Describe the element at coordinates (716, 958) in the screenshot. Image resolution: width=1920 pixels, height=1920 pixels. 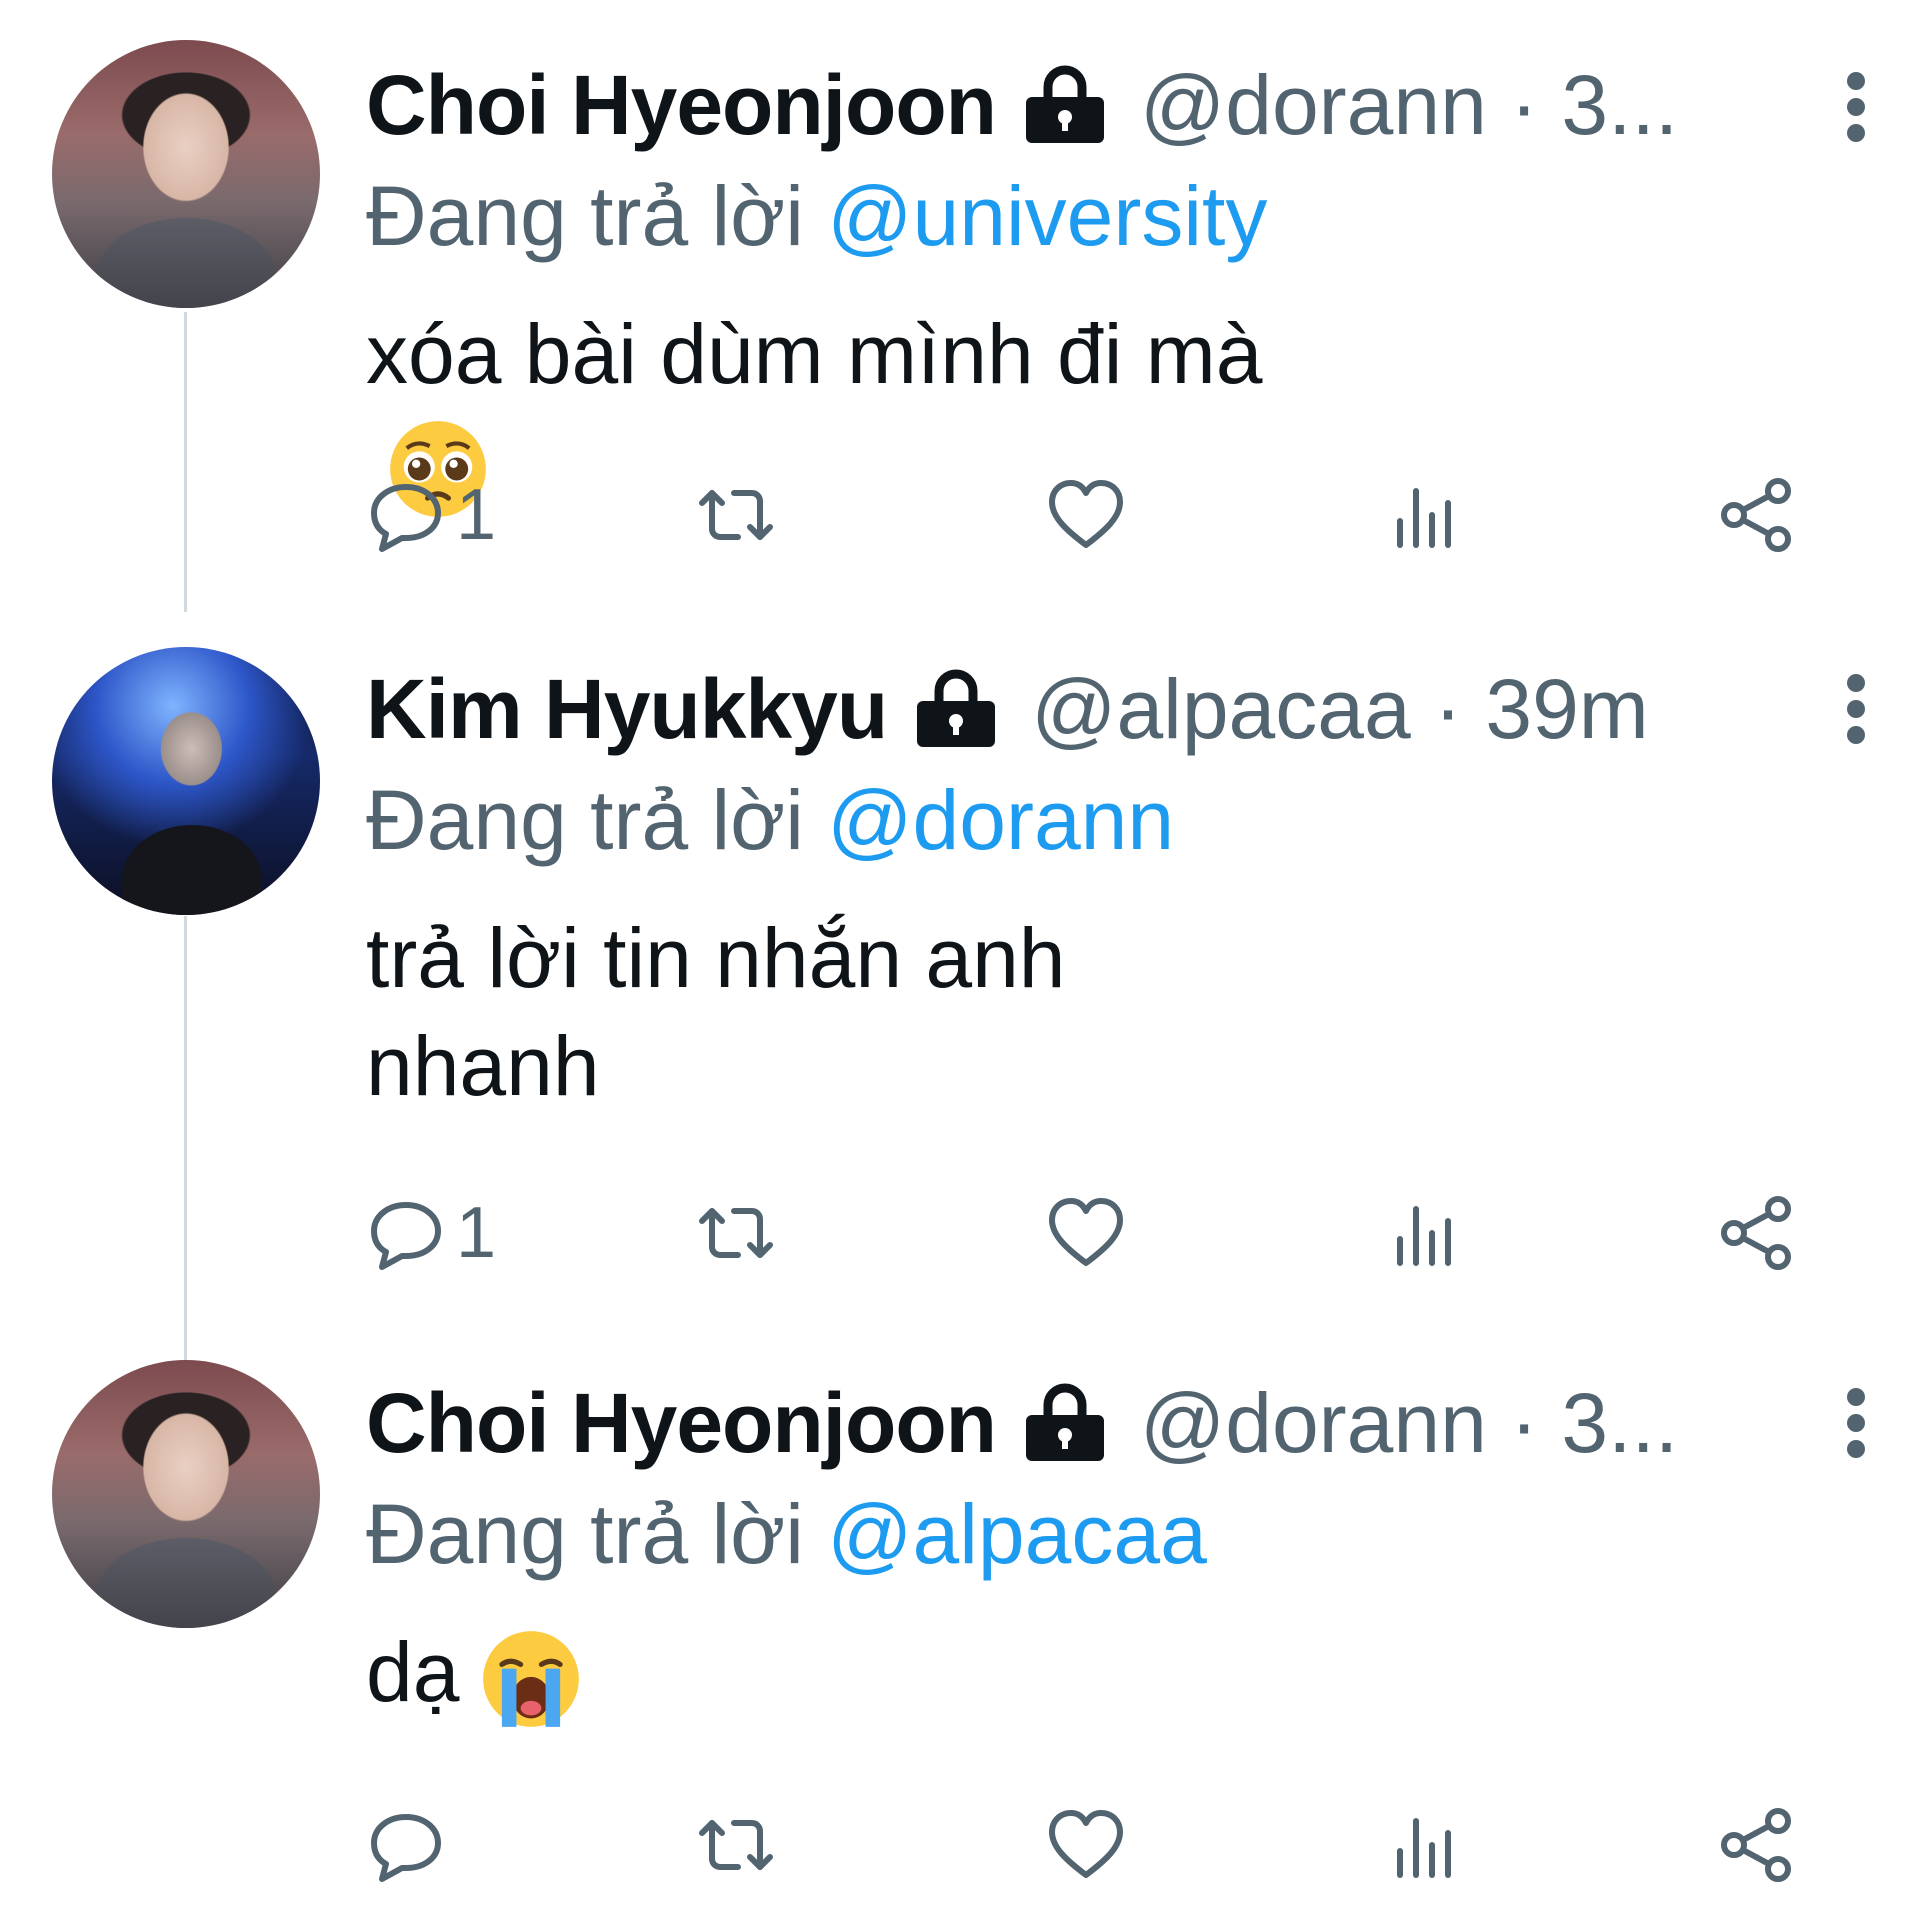
I see `tweet-text-line: trả lời tin nhắn anh` at that location.